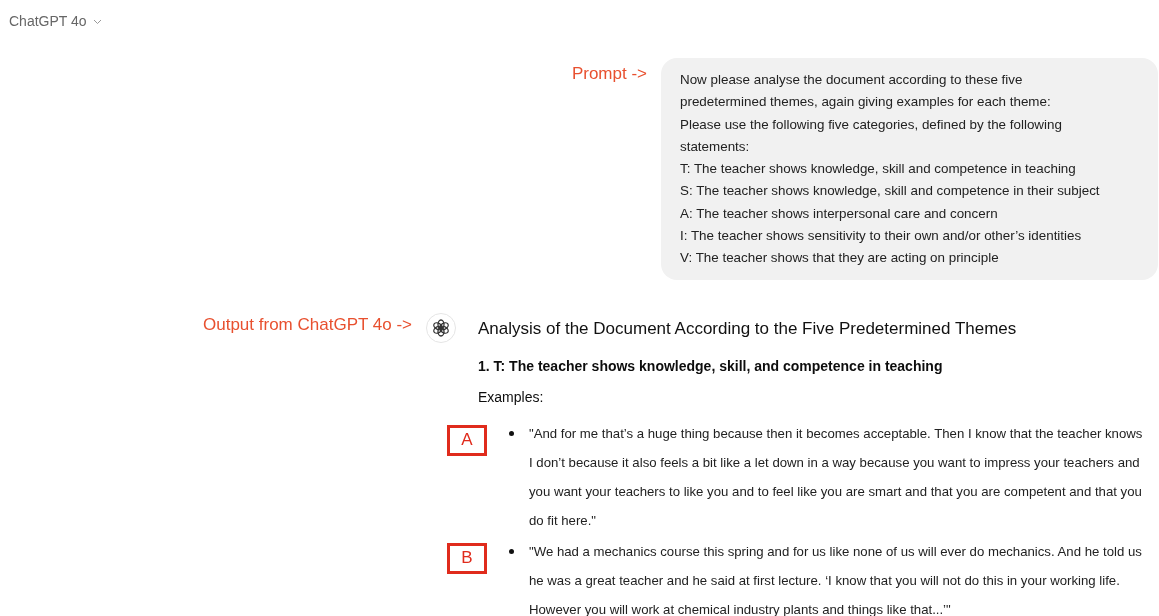  Describe the element at coordinates (441, 327) in the screenshot. I see `assistant-logo-icon` at that location.